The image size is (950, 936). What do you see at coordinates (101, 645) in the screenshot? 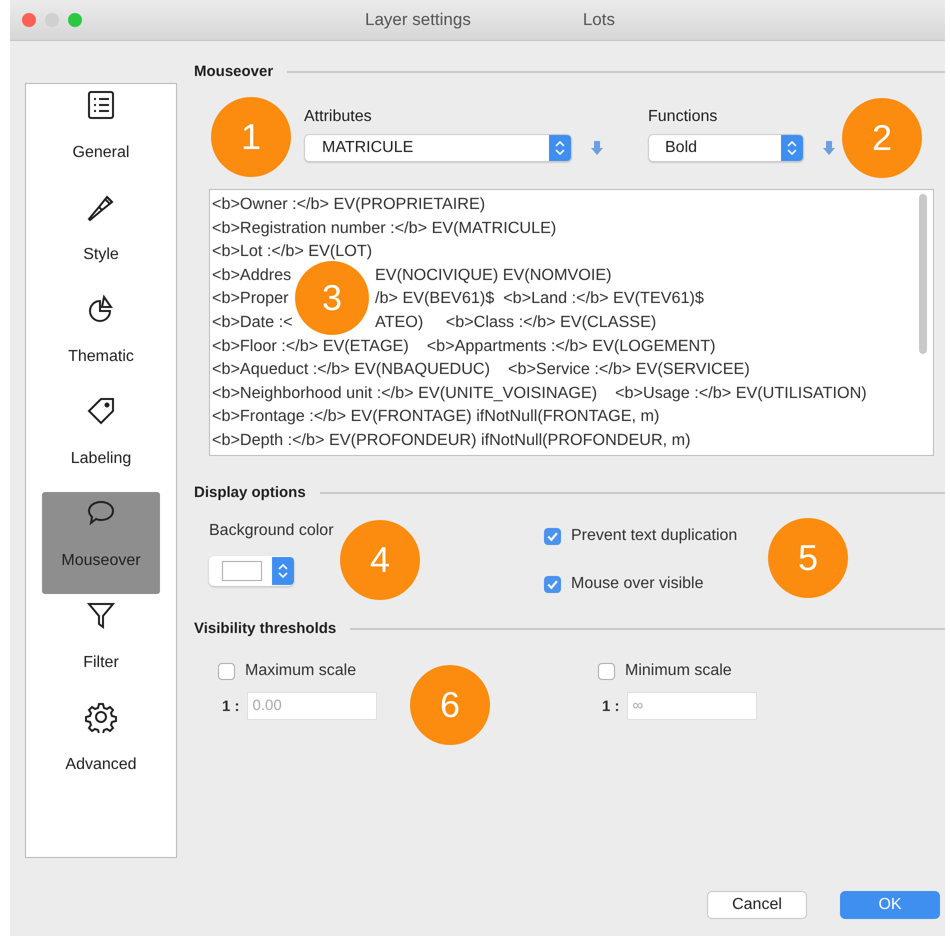
I see `sidebar-item: Filter` at bounding box center [101, 645].